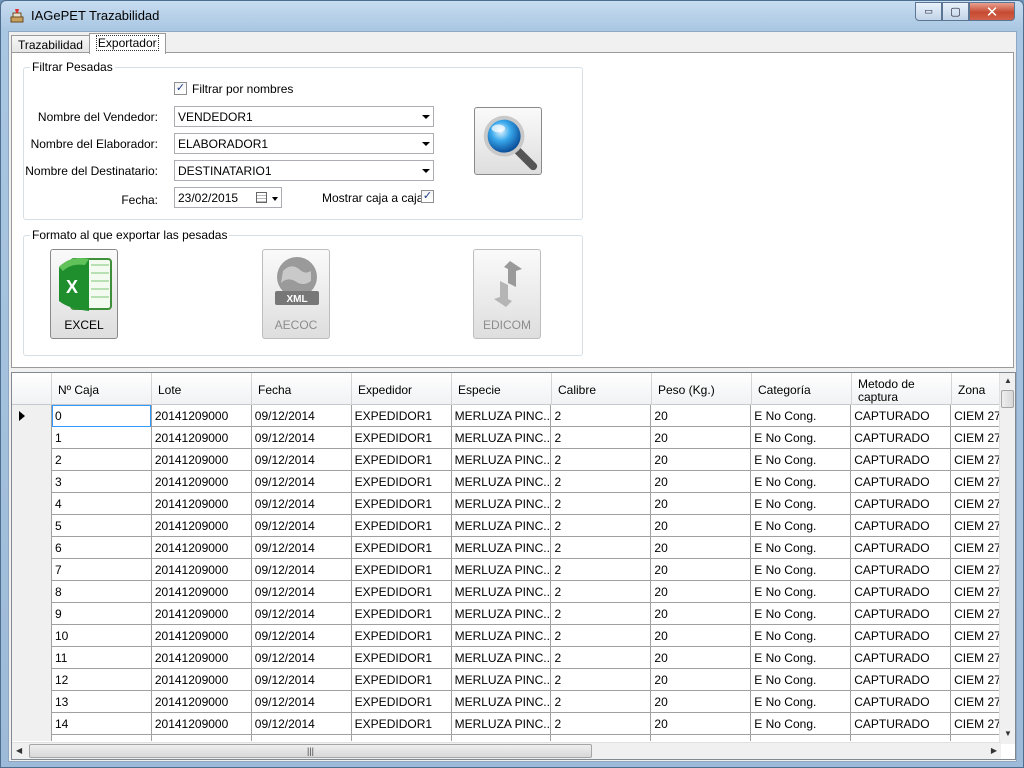 The width and height of the screenshot is (1024, 768). Describe the element at coordinates (102, 680) in the screenshot. I see `table-cell: 12` at that location.